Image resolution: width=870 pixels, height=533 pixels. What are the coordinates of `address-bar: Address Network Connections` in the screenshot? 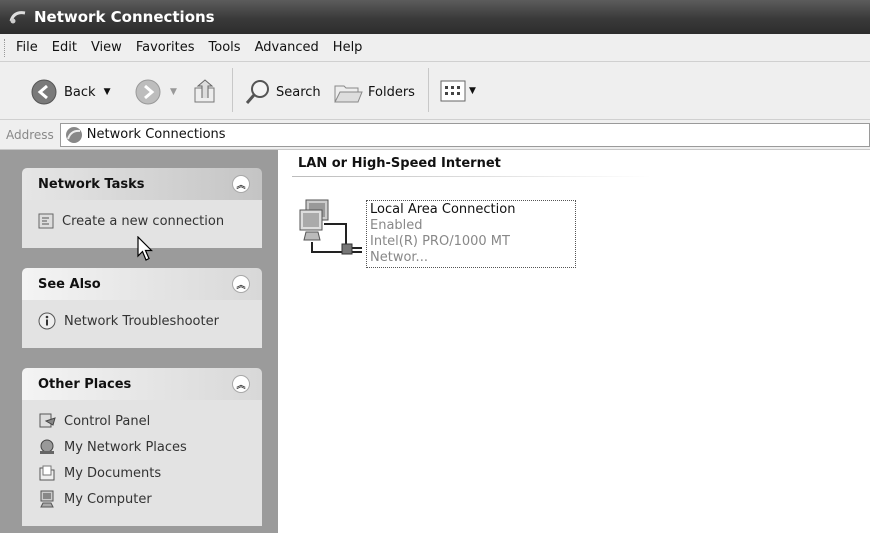 It's located at (435, 135).